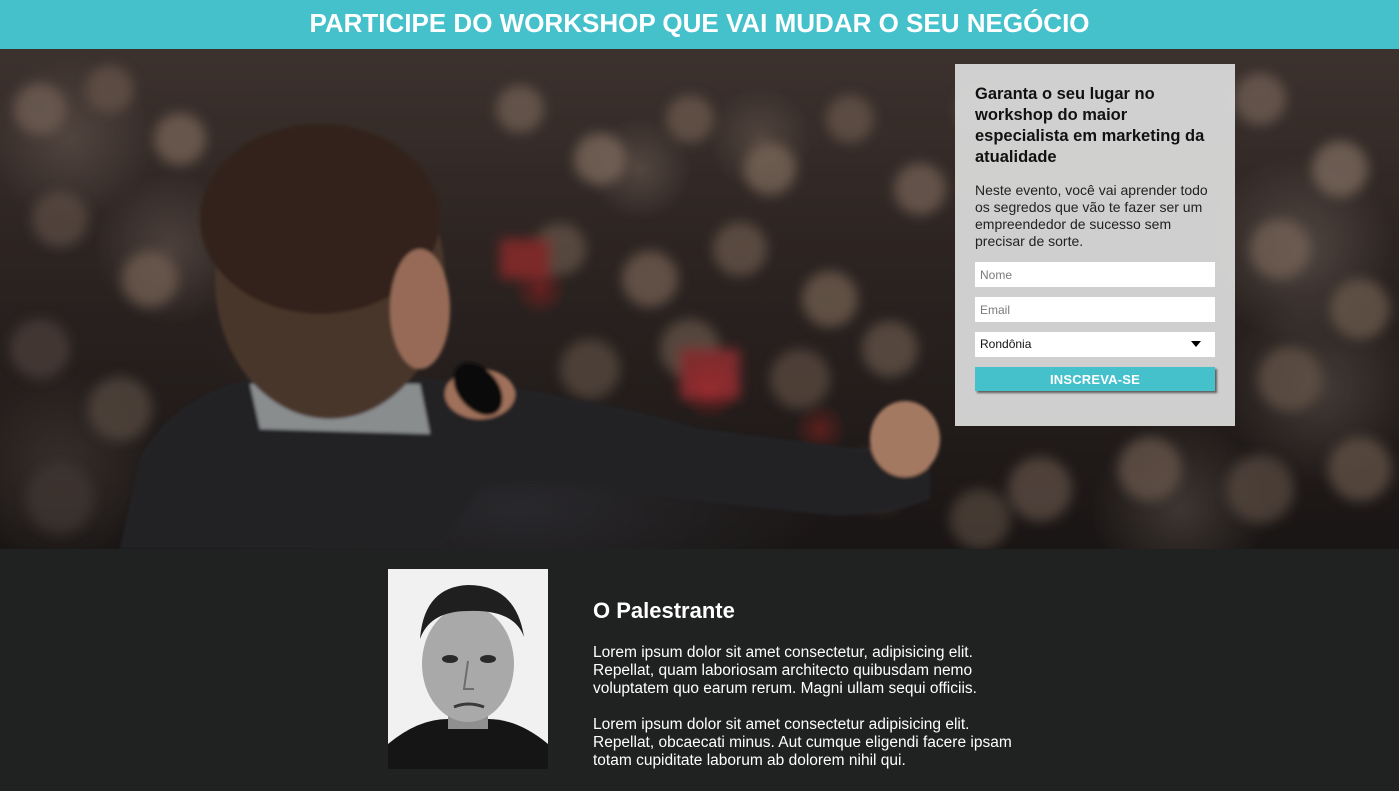  What do you see at coordinates (1095, 309) in the screenshot?
I see `email-input` at bounding box center [1095, 309].